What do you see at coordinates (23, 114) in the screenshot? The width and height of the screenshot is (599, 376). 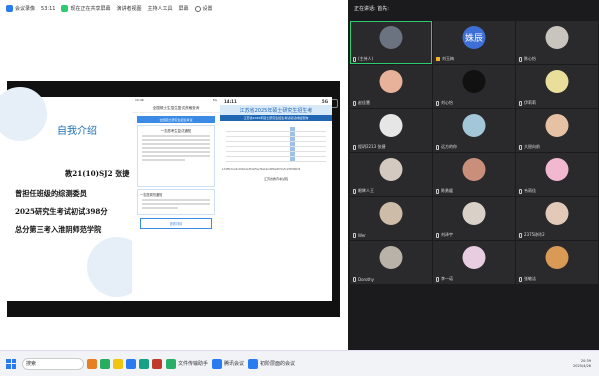 I see `slide-decoration` at bounding box center [23, 114].